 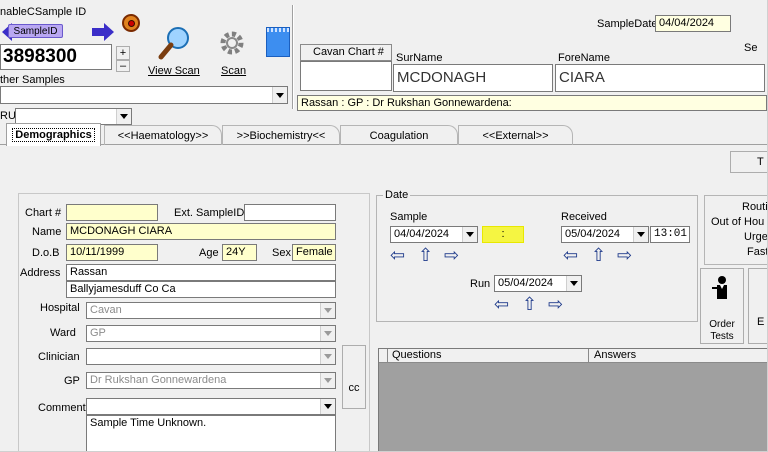 I want to click on right-action-button: T, so click(x=748, y=162).